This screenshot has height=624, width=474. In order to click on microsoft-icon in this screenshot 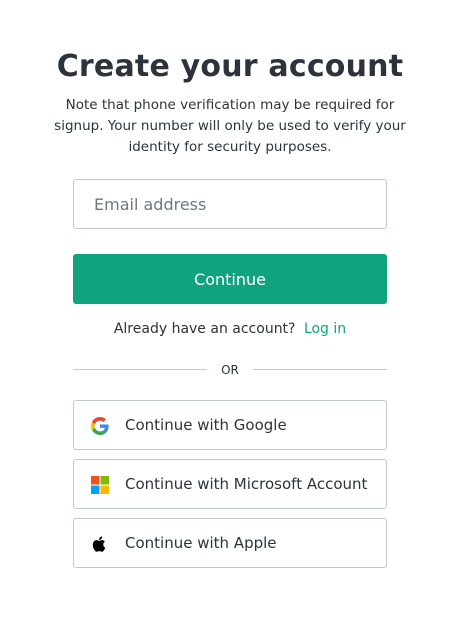, I will do `click(100, 485)`.